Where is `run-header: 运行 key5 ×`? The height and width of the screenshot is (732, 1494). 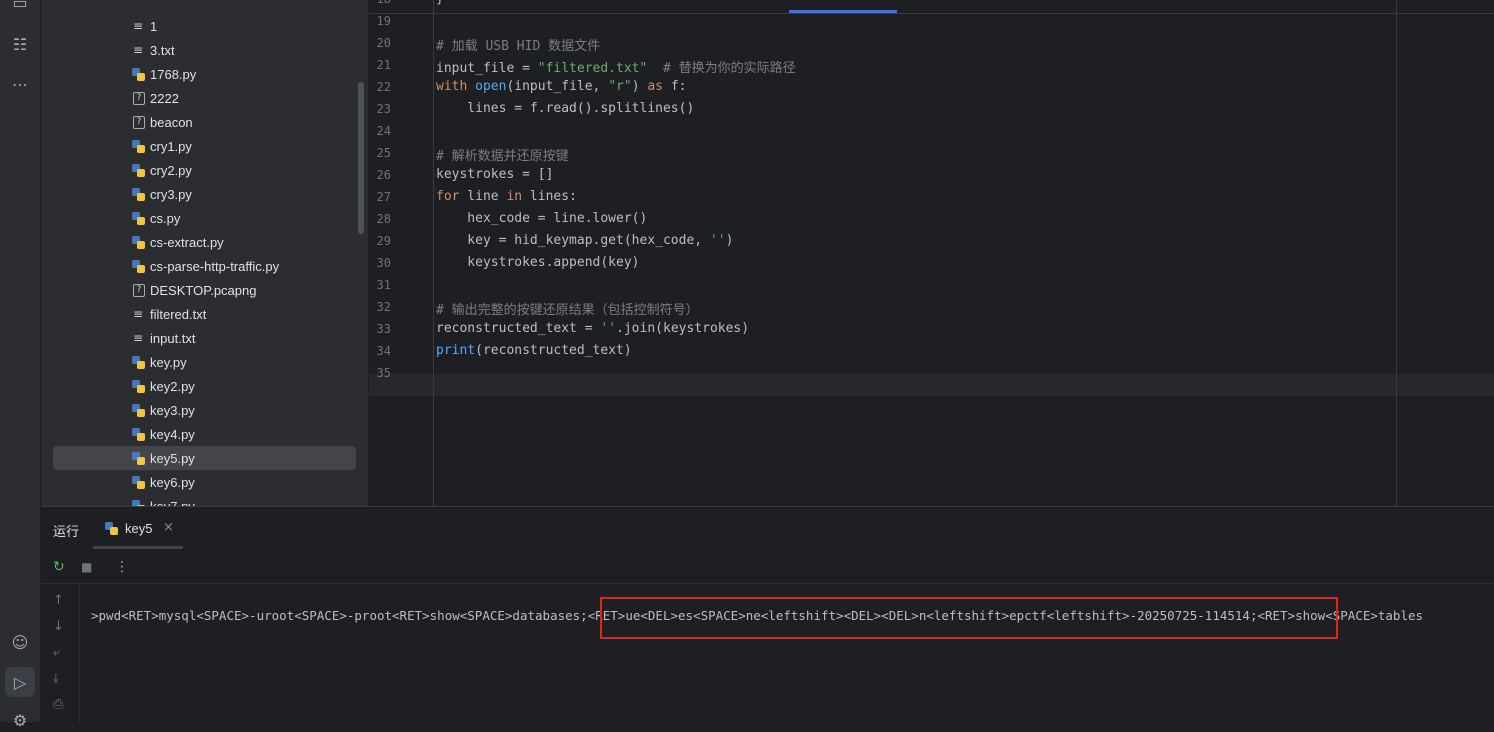
run-header: 运行 key5 × is located at coordinates (767, 528).